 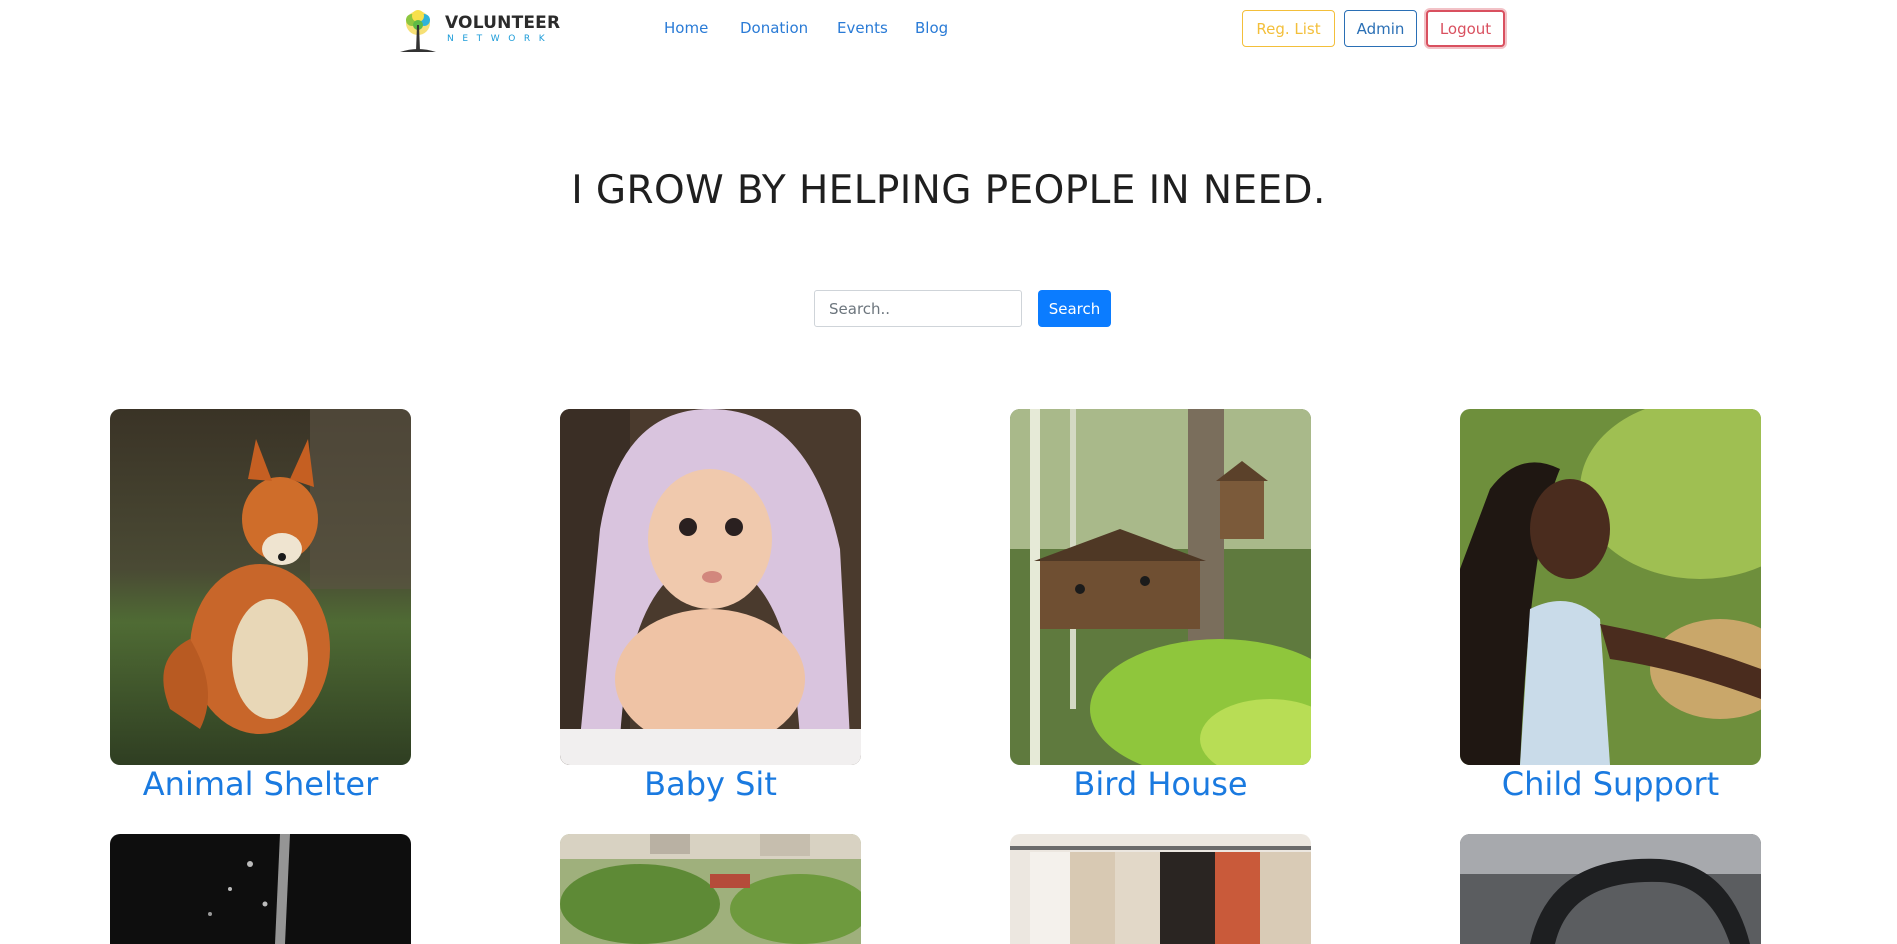 I want to click on card-title-child-support: Child Support, so click(x=1610, y=784).